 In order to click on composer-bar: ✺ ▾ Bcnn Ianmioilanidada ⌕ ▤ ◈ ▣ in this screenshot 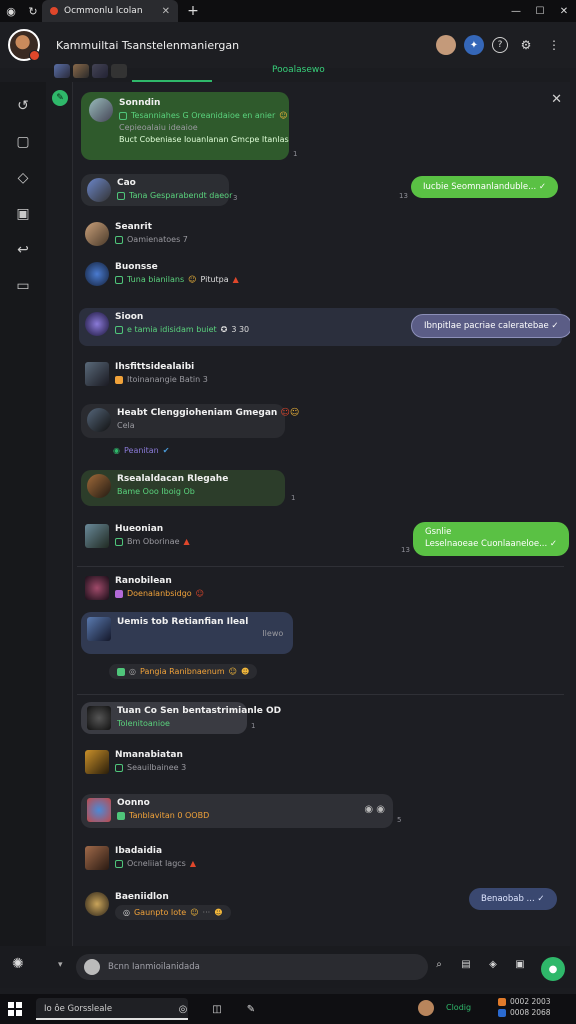, I will do `click(288, 967)`.